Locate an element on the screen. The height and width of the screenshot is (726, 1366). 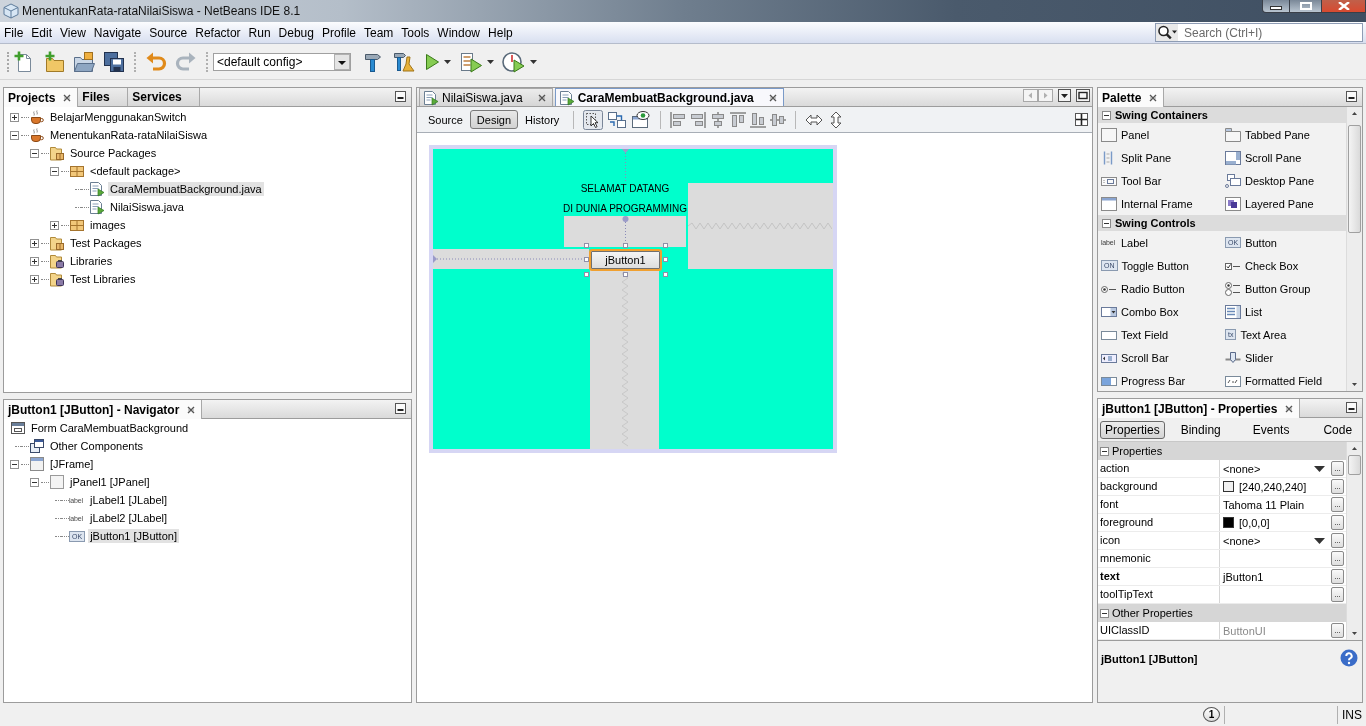
component-item: Scroll Bar is located at coordinates (1160, 357).